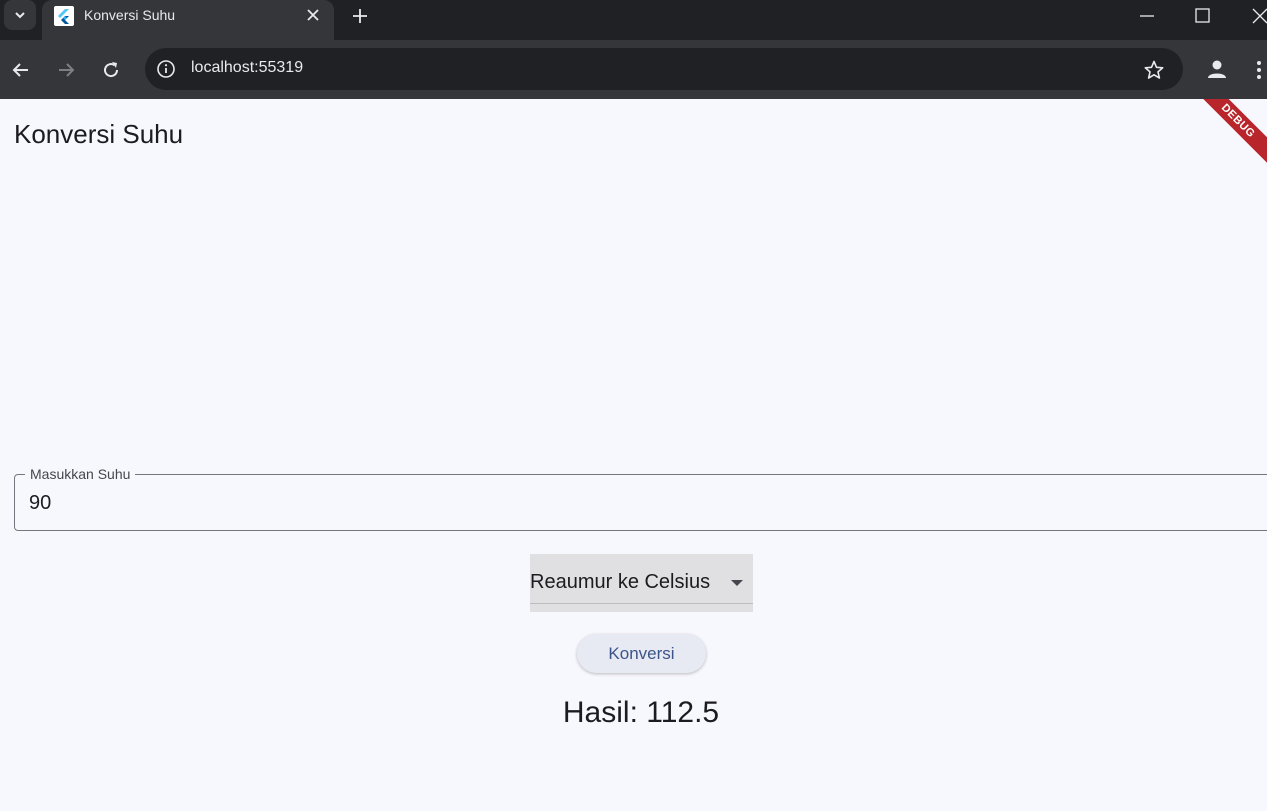  I want to click on dropdown-underline, so click(641, 603).